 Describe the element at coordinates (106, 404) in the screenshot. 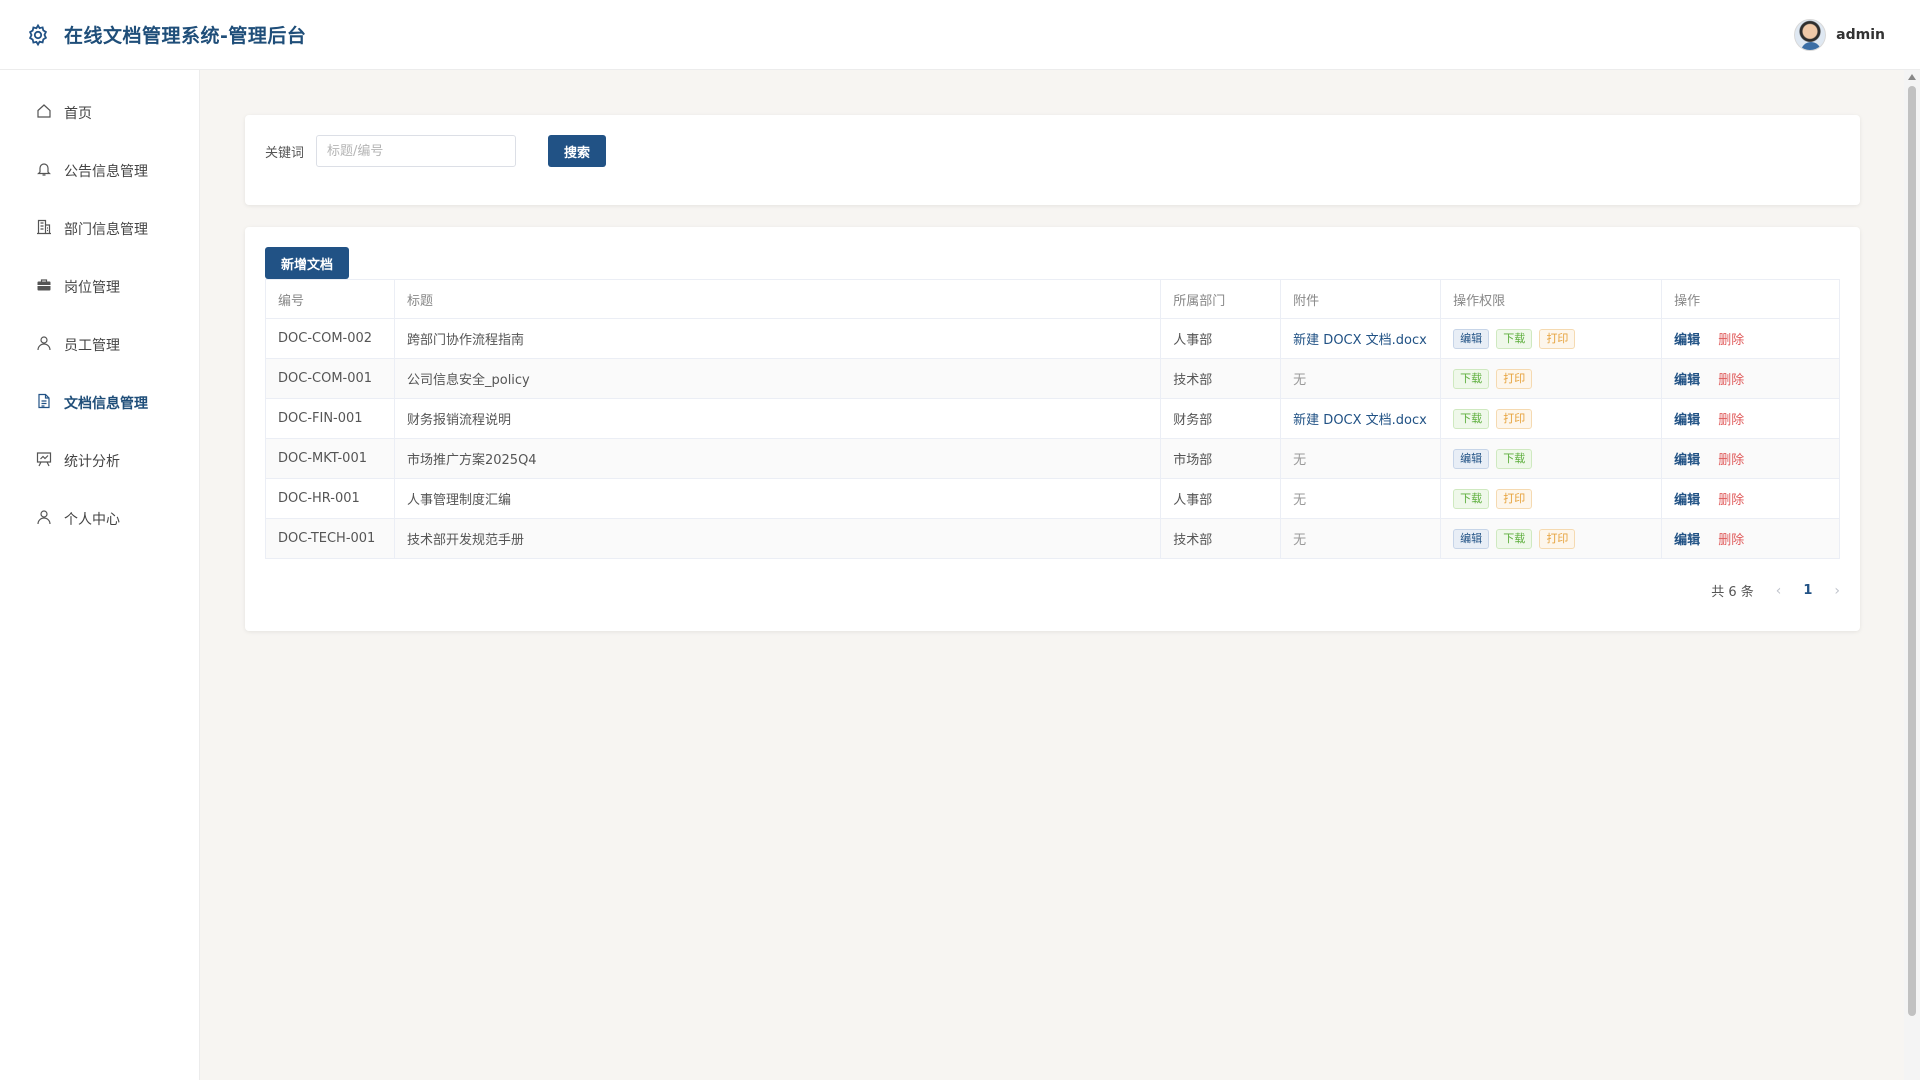

I see `sidebar-item-label: 文档信息管理` at that location.